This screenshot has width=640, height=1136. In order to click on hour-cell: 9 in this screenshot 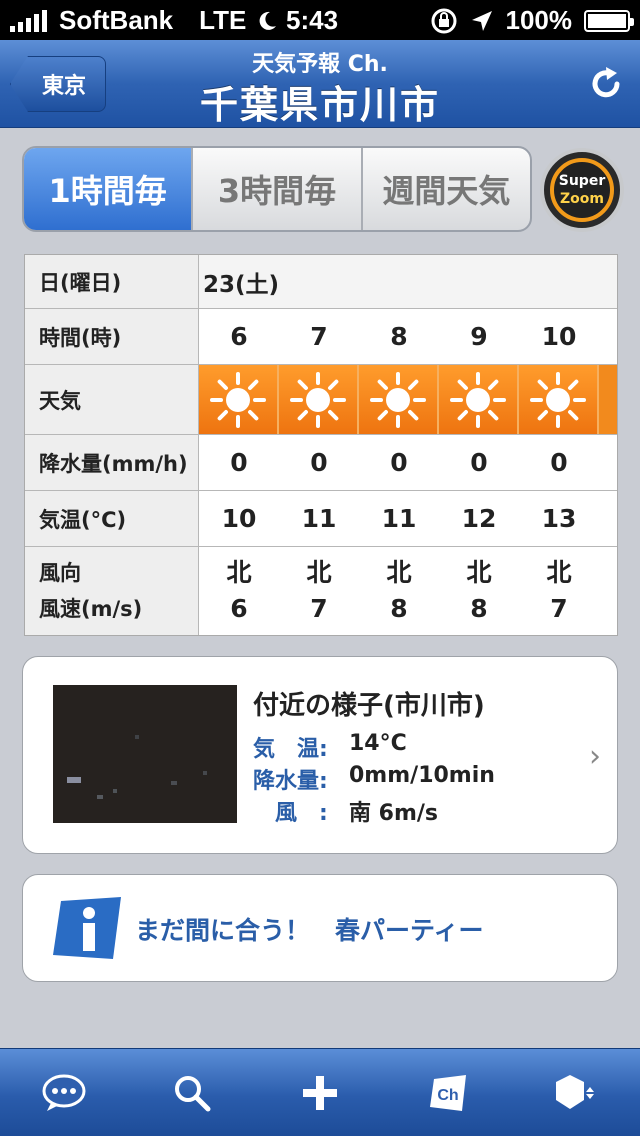, I will do `click(479, 336)`.